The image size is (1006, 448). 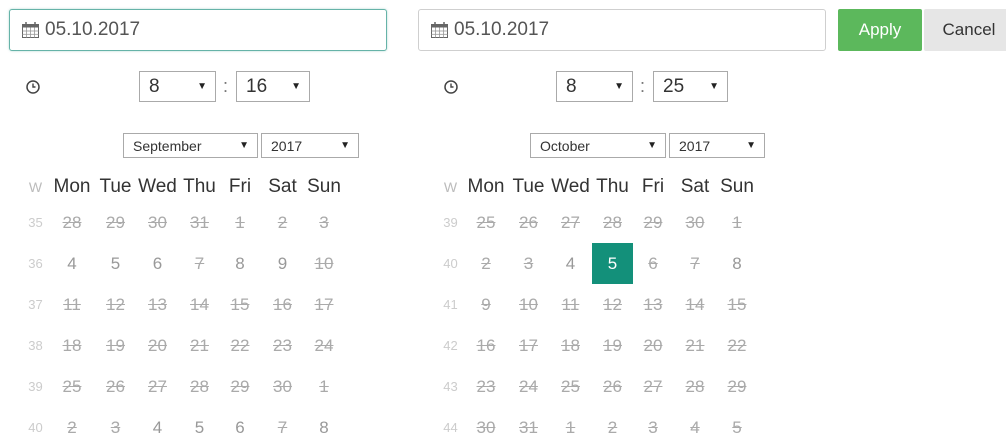 I want to click on end-year-value: 2017, so click(x=695, y=145).